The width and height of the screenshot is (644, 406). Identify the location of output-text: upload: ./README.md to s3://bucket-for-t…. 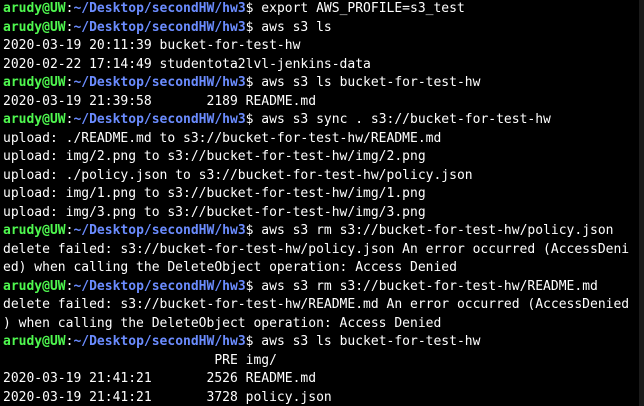
(222, 138).